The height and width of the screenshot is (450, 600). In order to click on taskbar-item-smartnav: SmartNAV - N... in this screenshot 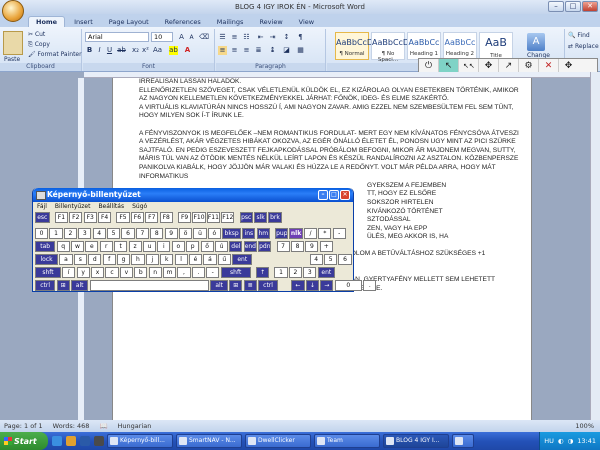, I will do `click(209, 441)`.